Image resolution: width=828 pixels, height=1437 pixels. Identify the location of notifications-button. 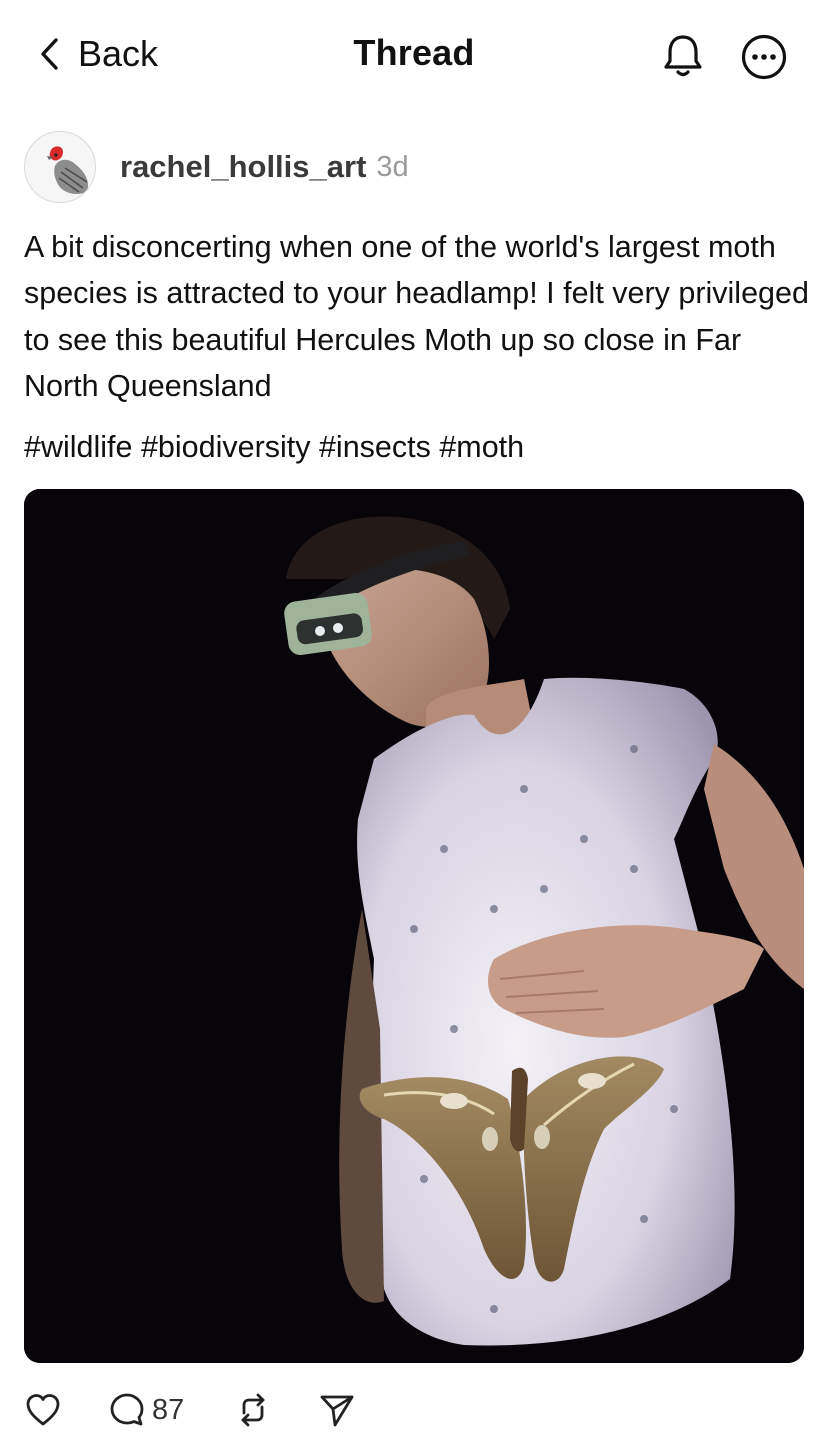
(683, 56).